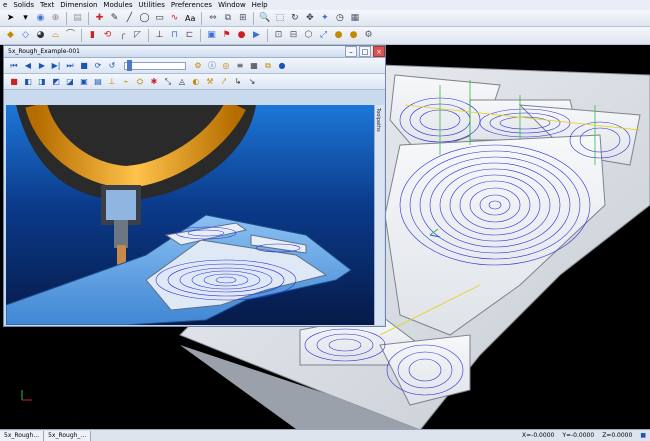 The image size is (650, 441). What do you see at coordinates (198, 65) in the screenshot?
I see `gear-icon: ⚙` at bounding box center [198, 65].